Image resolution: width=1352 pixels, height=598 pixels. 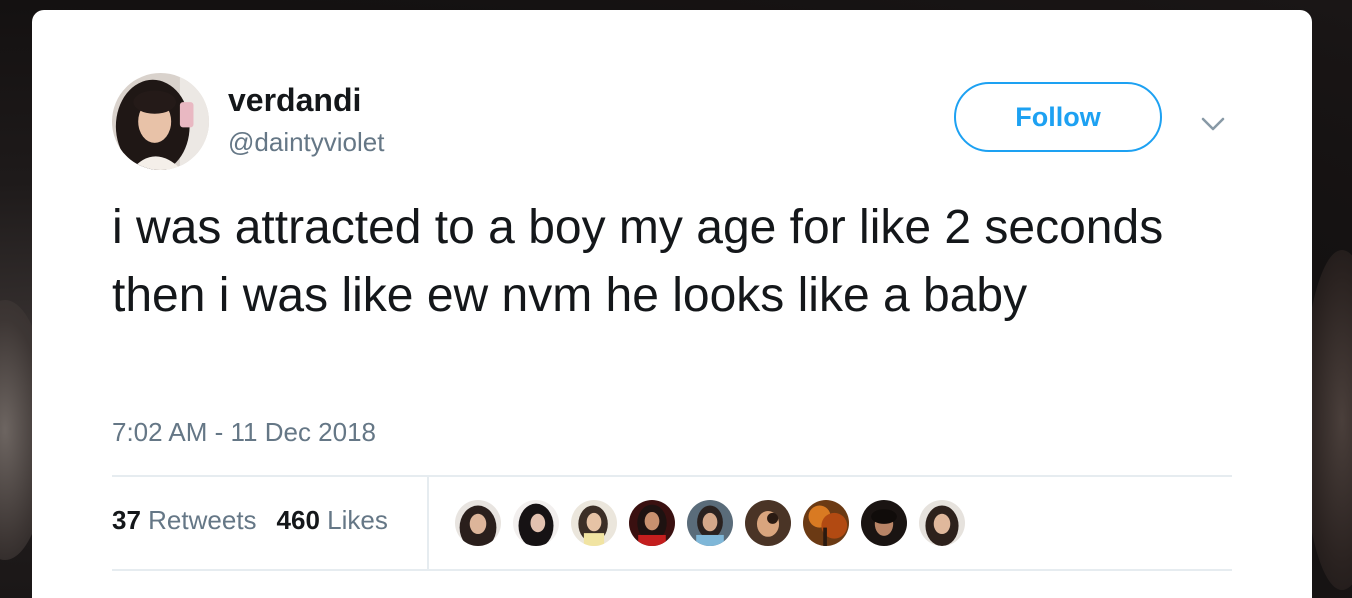 What do you see at coordinates (202, 520) in the screenshot?
I see `retweets-label: Retweets` at bounding box center [202, 520].